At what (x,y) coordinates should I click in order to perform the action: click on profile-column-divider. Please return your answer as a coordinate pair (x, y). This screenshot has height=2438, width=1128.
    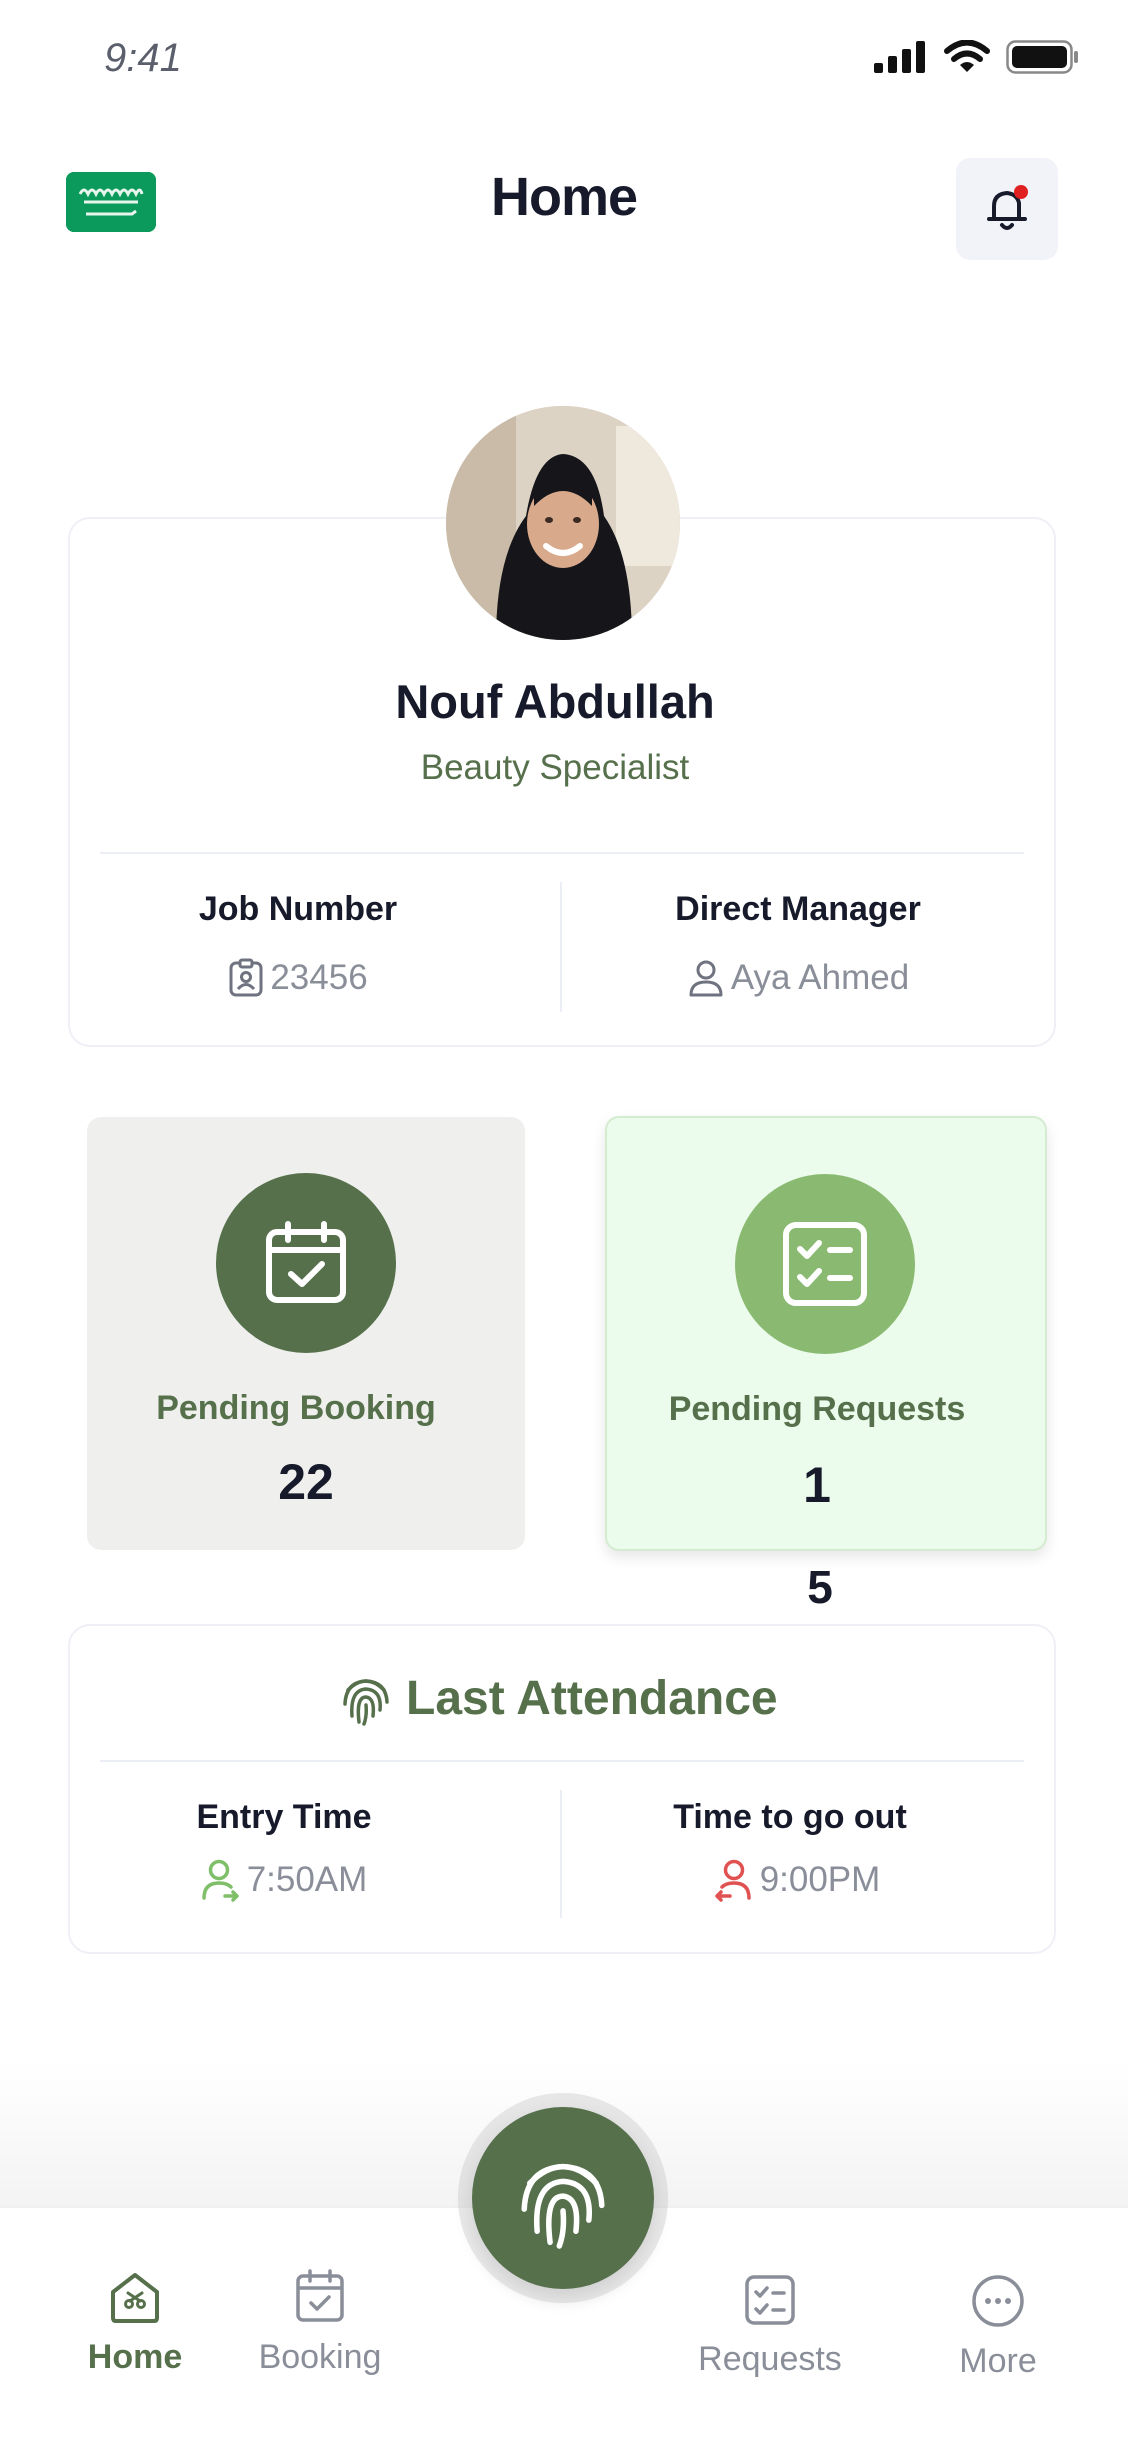
    Looking at the image, I should click on (561, 947).